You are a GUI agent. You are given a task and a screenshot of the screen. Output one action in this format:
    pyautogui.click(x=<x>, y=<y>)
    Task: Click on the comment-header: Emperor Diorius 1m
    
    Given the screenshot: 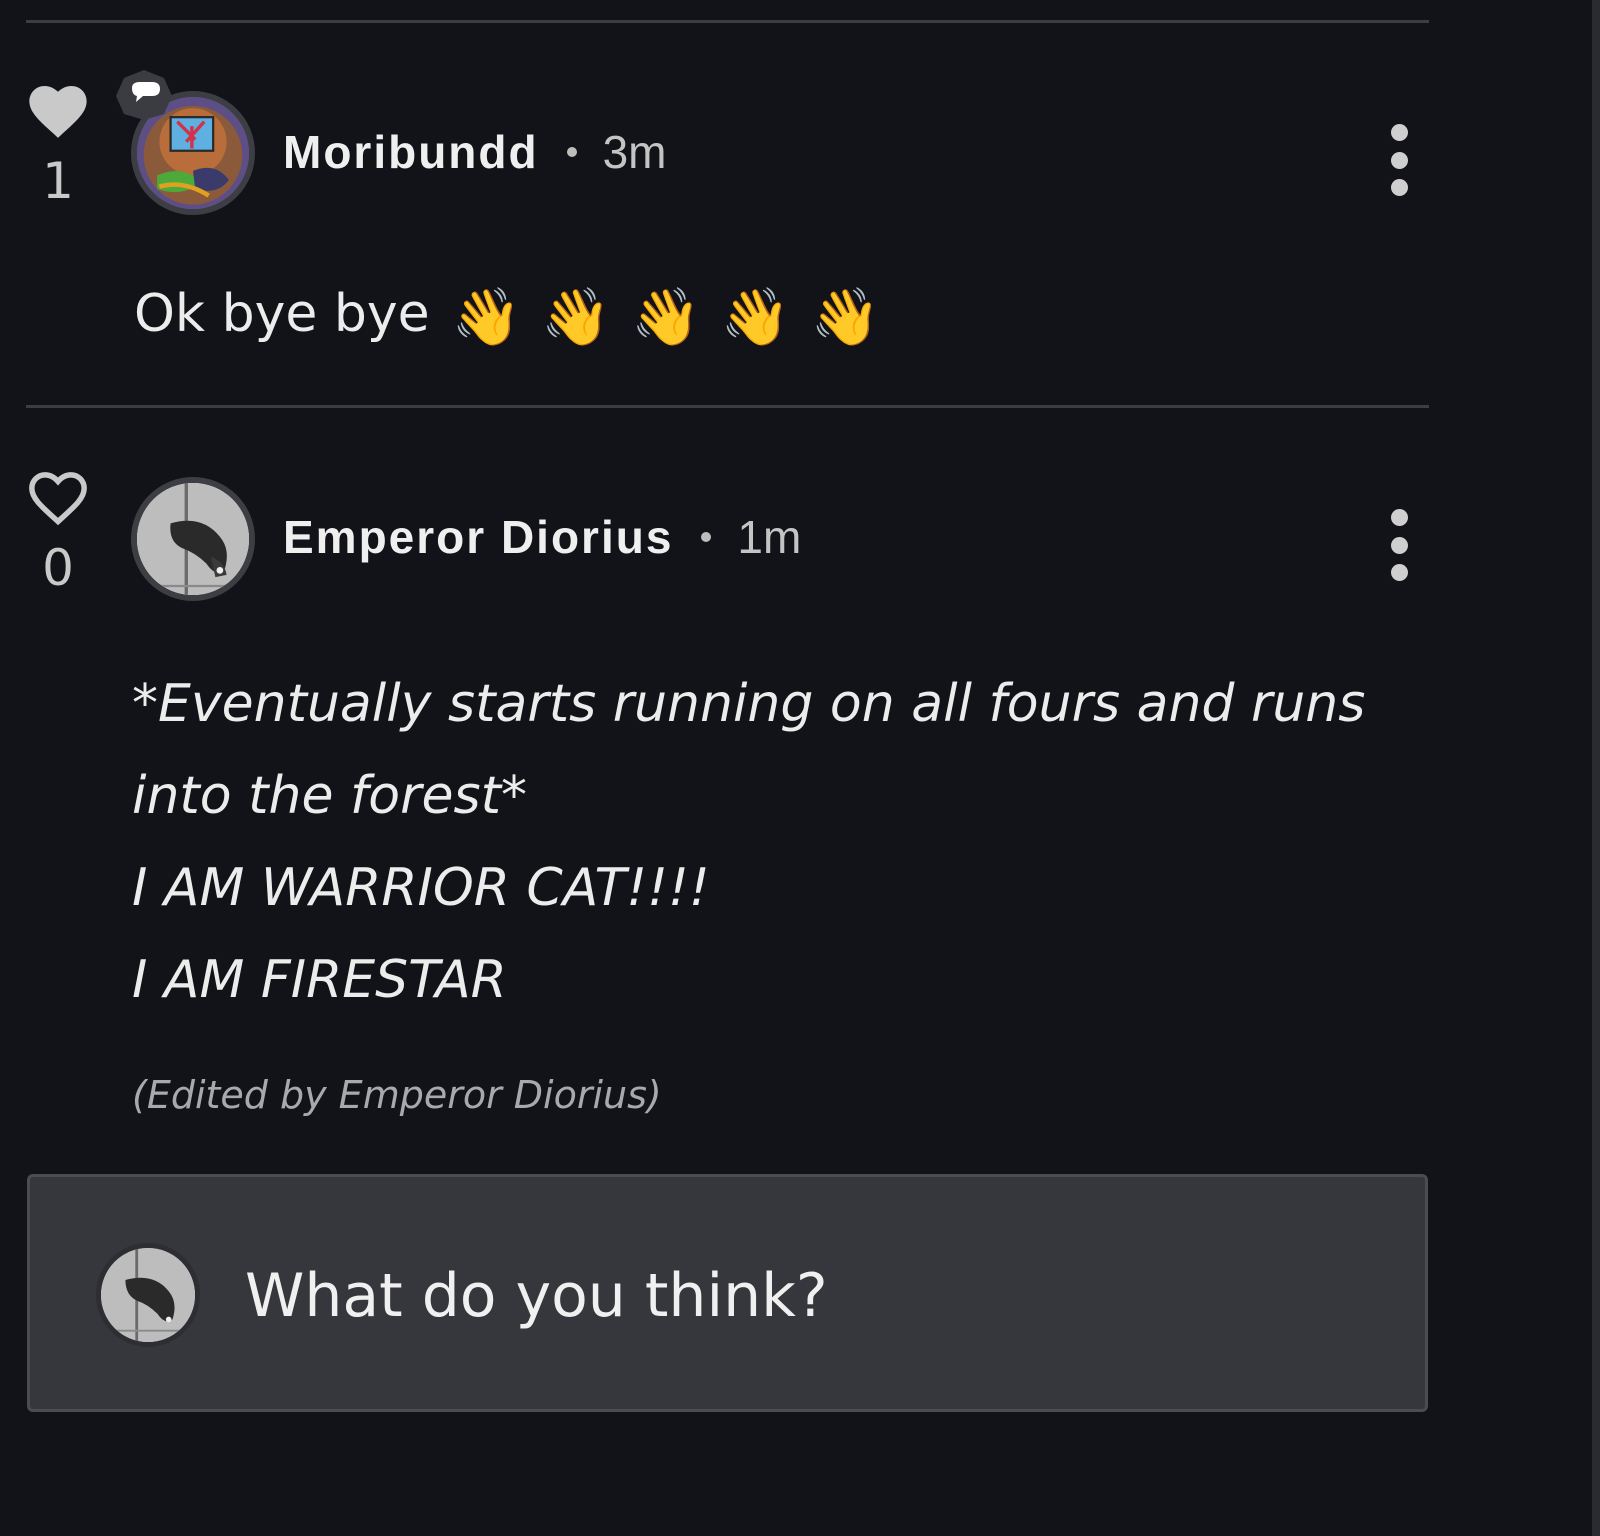 What is the action you would take?
    pyautogui.click(x=542, y=537)
    